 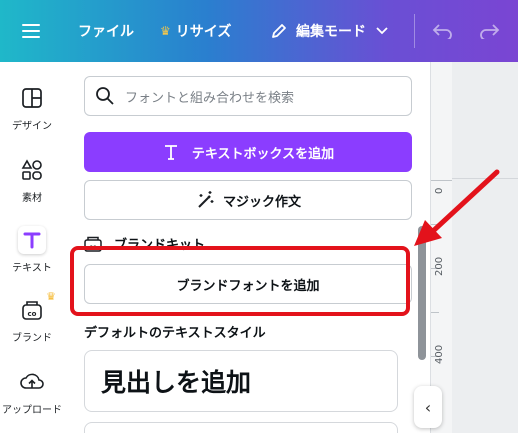 I want to click on rail-item-elements: 素材, so click(x=32, y=180).